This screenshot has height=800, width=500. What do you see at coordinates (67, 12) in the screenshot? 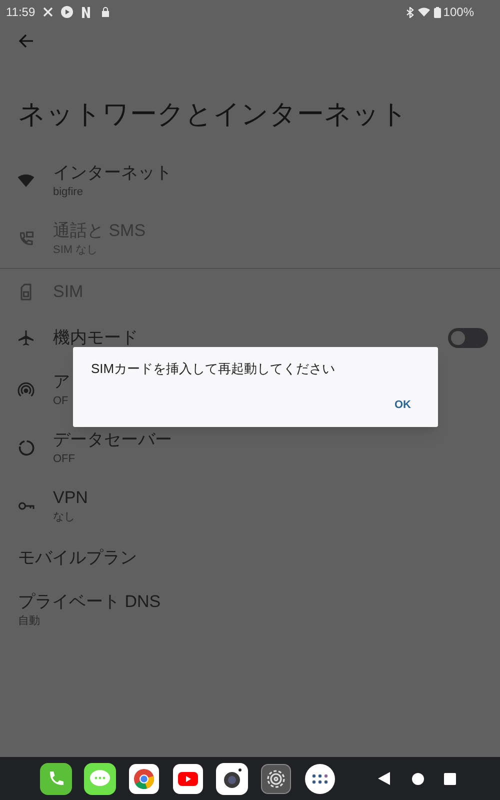
I see `play-icon` at bounding box center [67, 12].